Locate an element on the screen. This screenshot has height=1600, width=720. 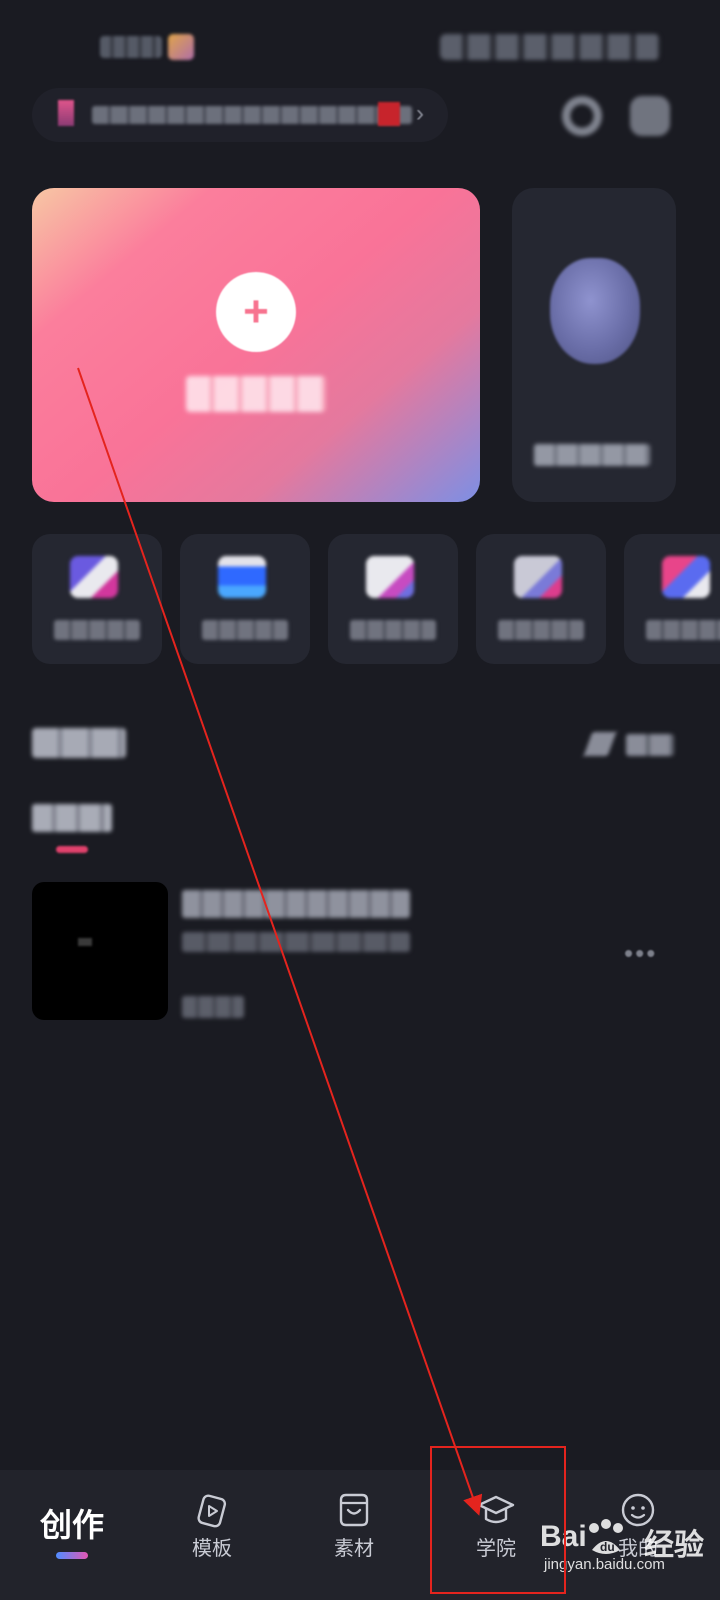
thumbnail-speck is located at coordinates (85, 942).